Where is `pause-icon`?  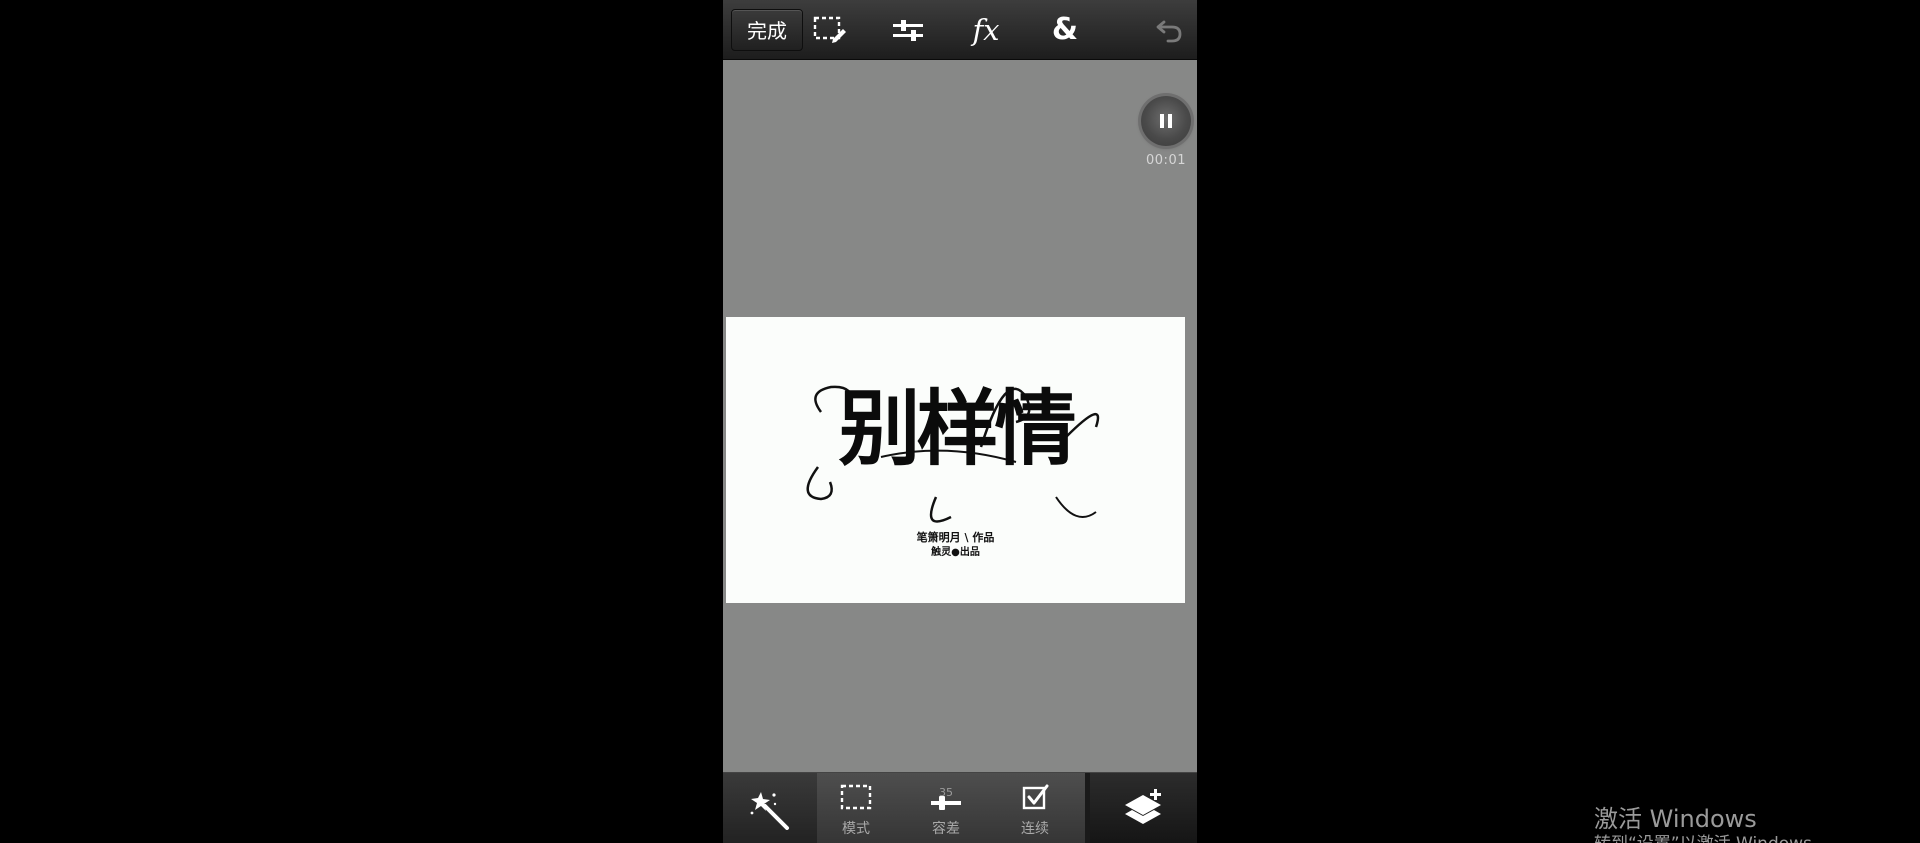
pause-icon is located at coordinates (1166, 121).